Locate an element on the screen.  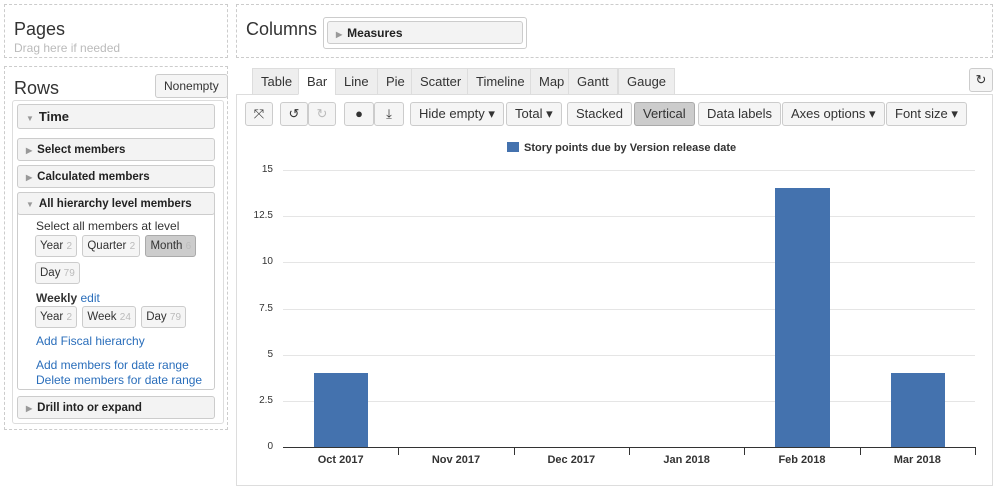
tab-map: Map is located at coordinates (552, 81).